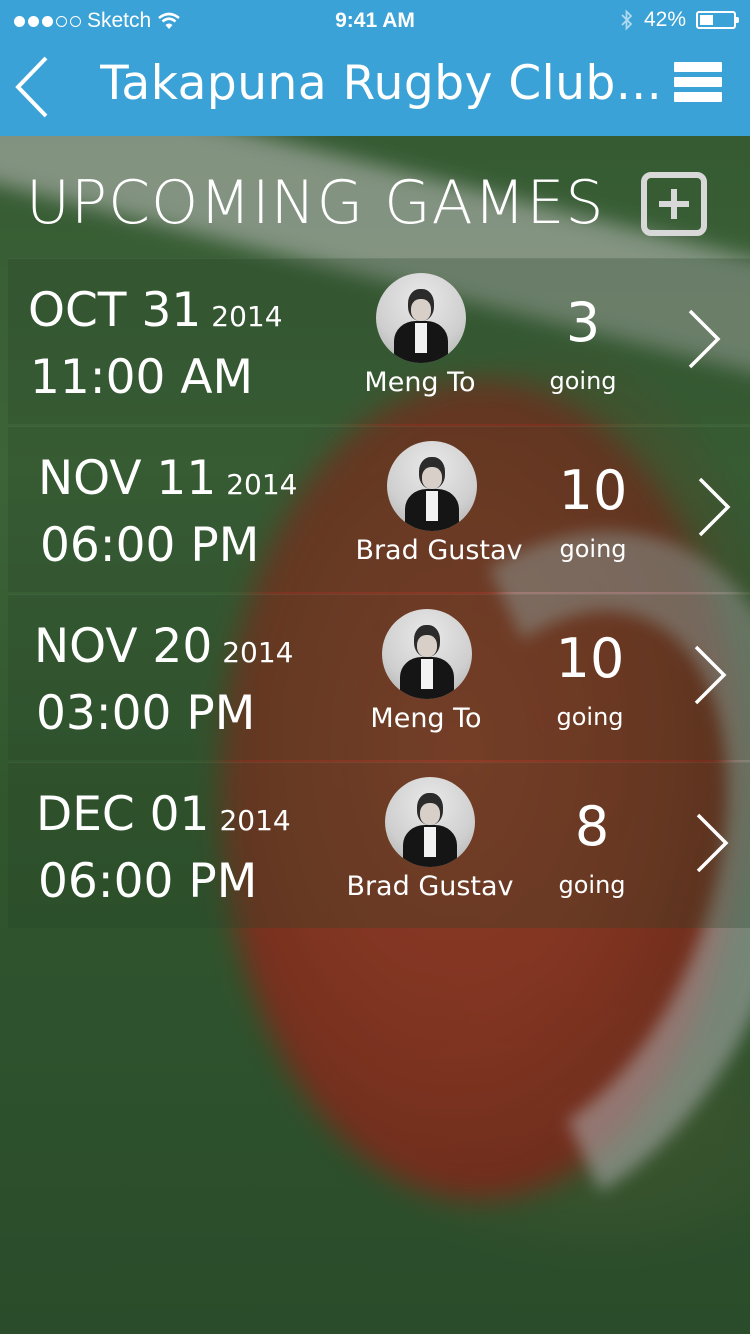 This screenshot has width=750, height=1334. What do you see at coordinates (664, 19) in the screenshot?
I see `battery-percent: 42%` at bounding box center [664, 19].